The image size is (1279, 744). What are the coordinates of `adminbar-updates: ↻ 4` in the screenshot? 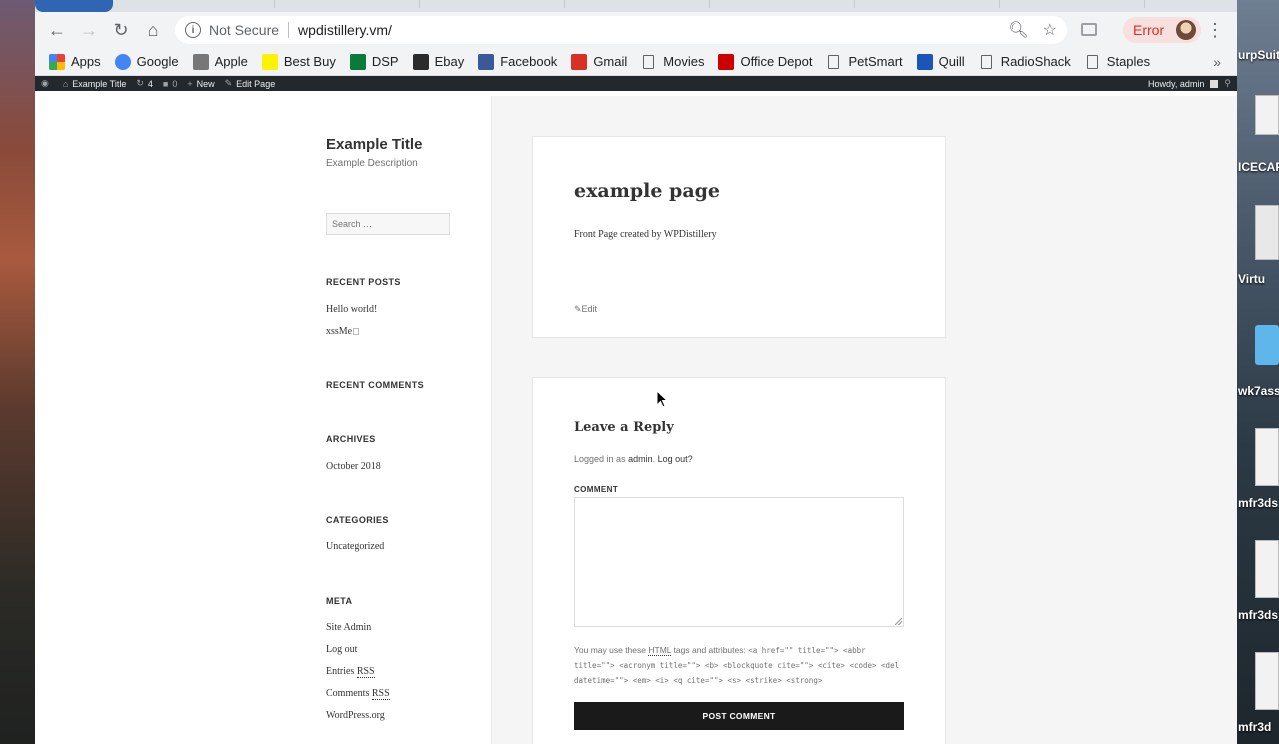 It's located at (144, 83).